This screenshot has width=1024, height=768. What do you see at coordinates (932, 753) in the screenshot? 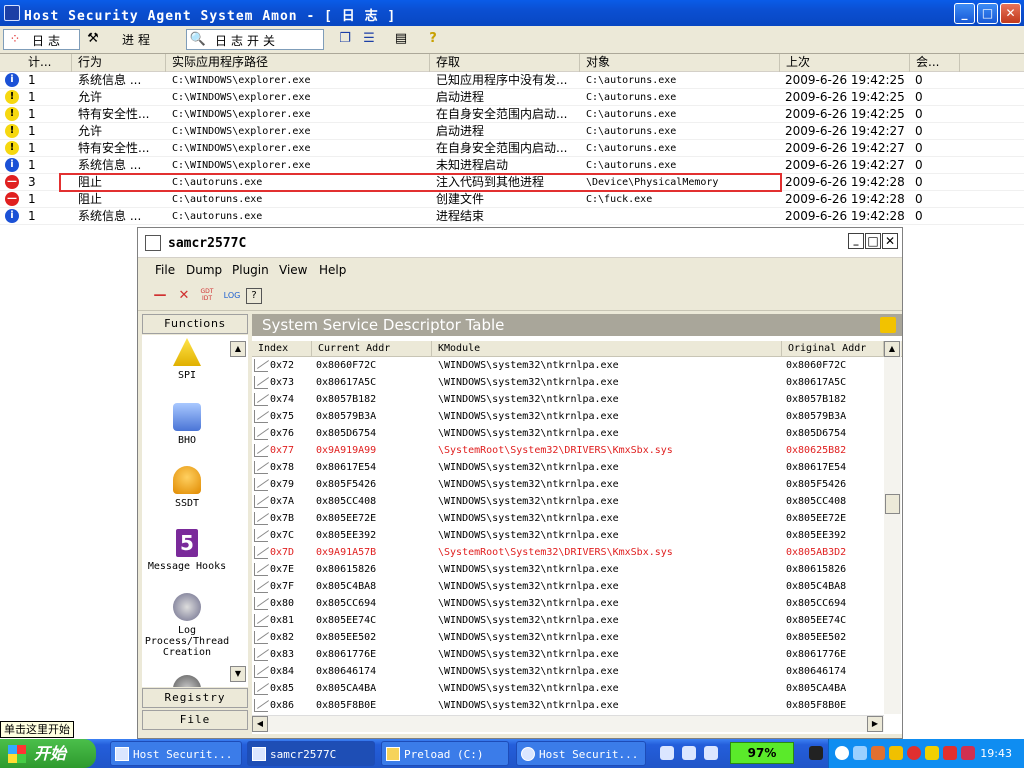
I see `sound-icon` at bounding box center [932, 753].